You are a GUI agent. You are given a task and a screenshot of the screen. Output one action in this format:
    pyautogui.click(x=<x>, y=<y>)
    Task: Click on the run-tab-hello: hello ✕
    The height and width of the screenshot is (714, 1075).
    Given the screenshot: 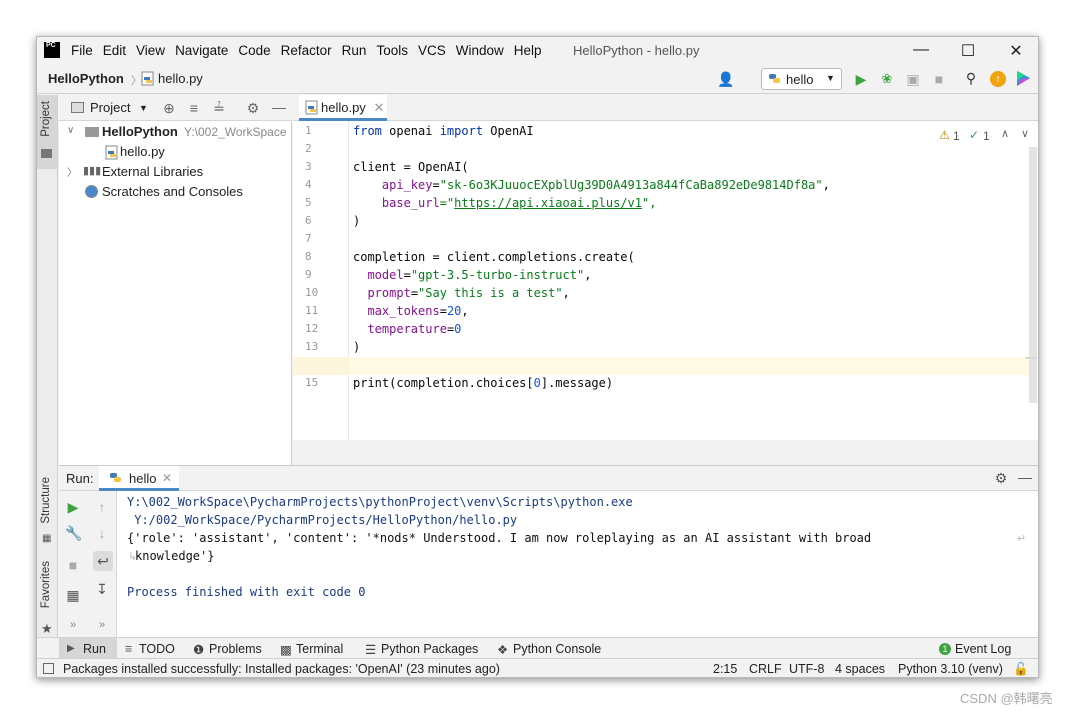 What is the action you would take?
    pyautogui.click(x=139, y=478)
    